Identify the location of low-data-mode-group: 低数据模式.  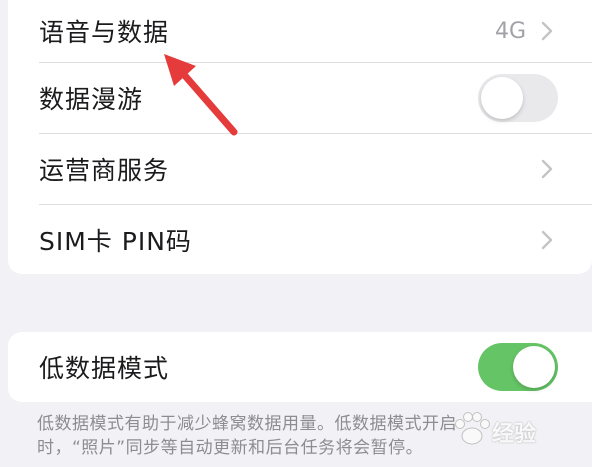
(300, 367).